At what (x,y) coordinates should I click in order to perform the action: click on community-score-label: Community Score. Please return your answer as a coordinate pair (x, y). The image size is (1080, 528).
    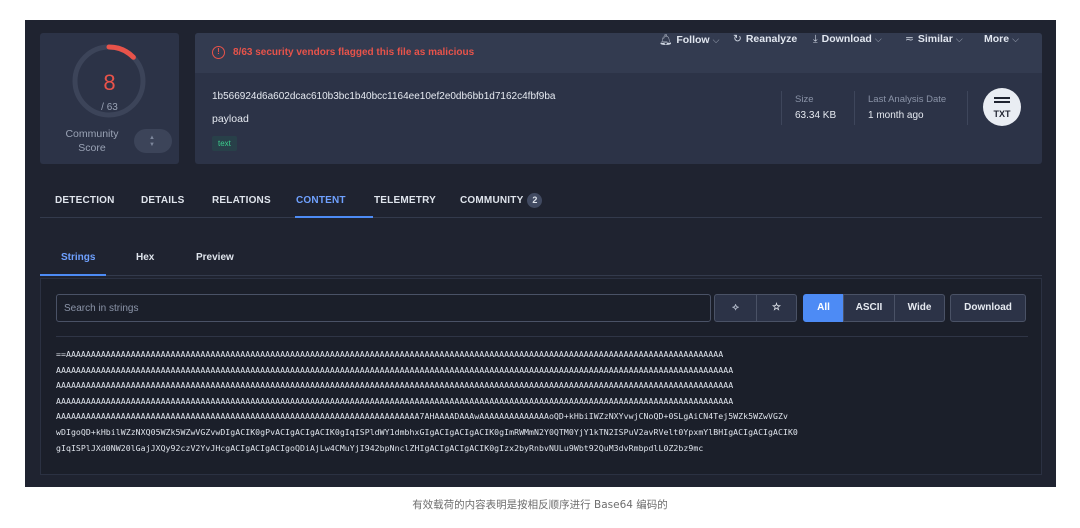
    Looking at the image, I should click on (92, 141).